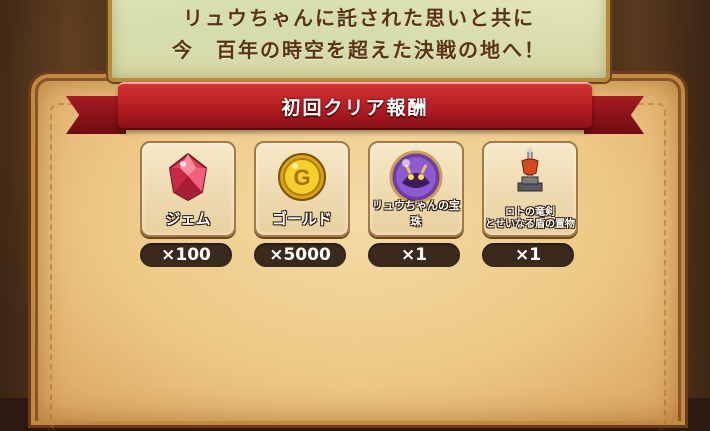 This screenshot has height=431, width=710. I want to click on reward-tile: ロトの竜剣 とせいなる盾の置物, so click(530, 189).